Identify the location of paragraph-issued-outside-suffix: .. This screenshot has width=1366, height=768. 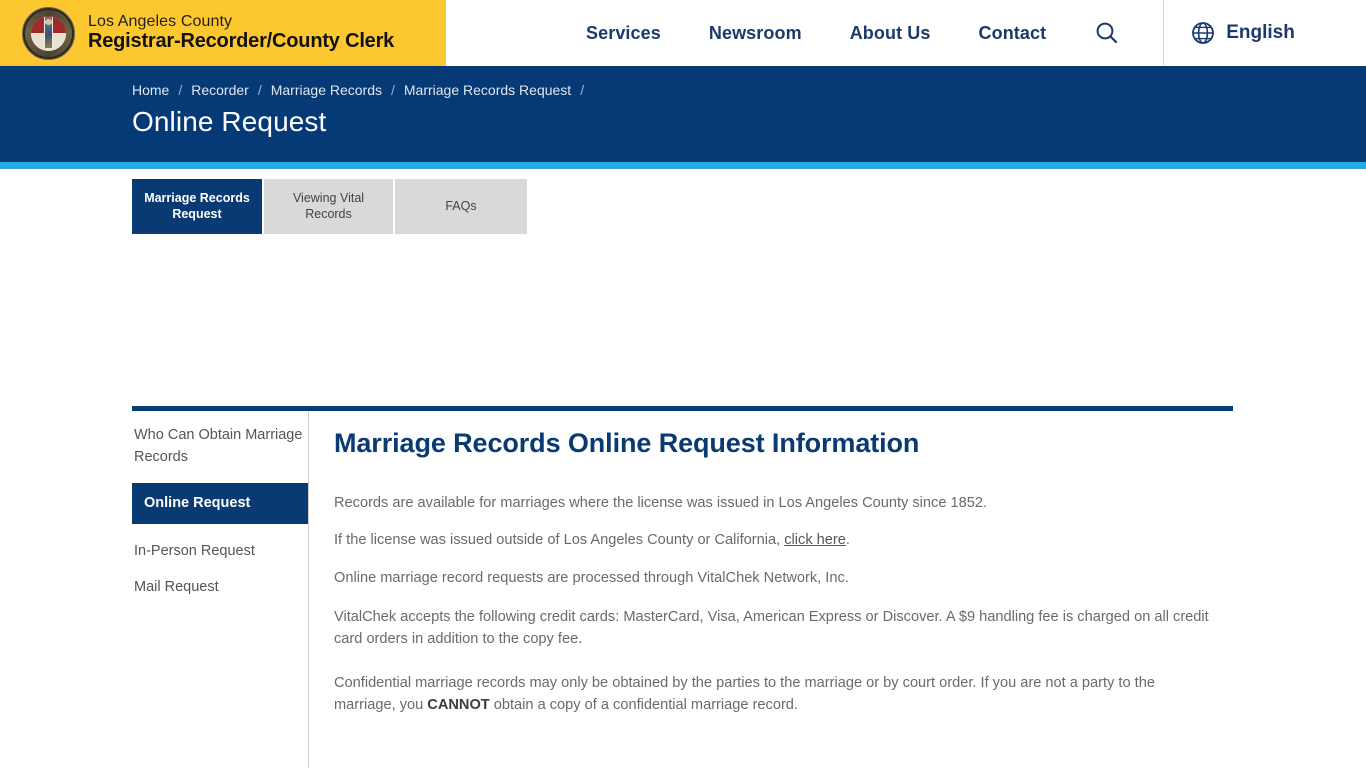
(847, 540).